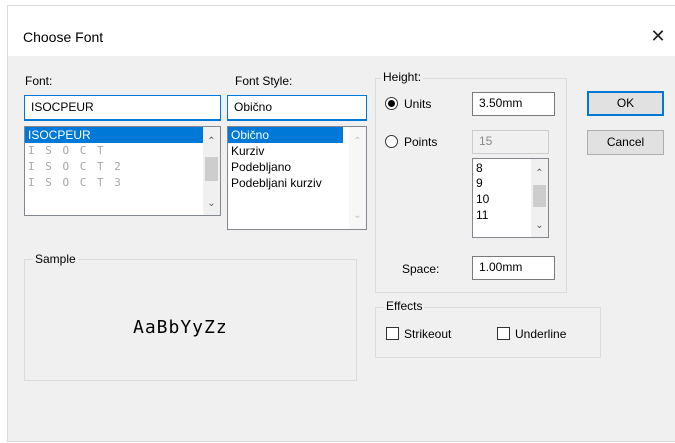  What do you see at coordinates (625, 103) in the screenshot?
I see `ok-button: OK` at bounding box center [625, 103].